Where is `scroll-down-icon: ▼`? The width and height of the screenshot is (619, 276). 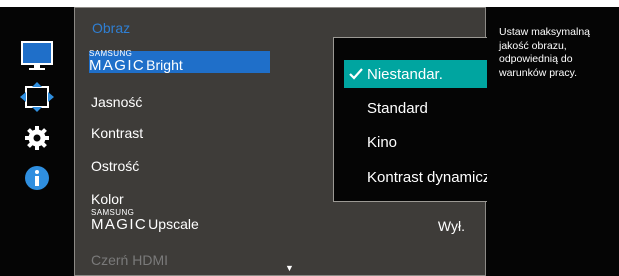 scroll-down-icon: ▼ is located at coordinates (289, 268).